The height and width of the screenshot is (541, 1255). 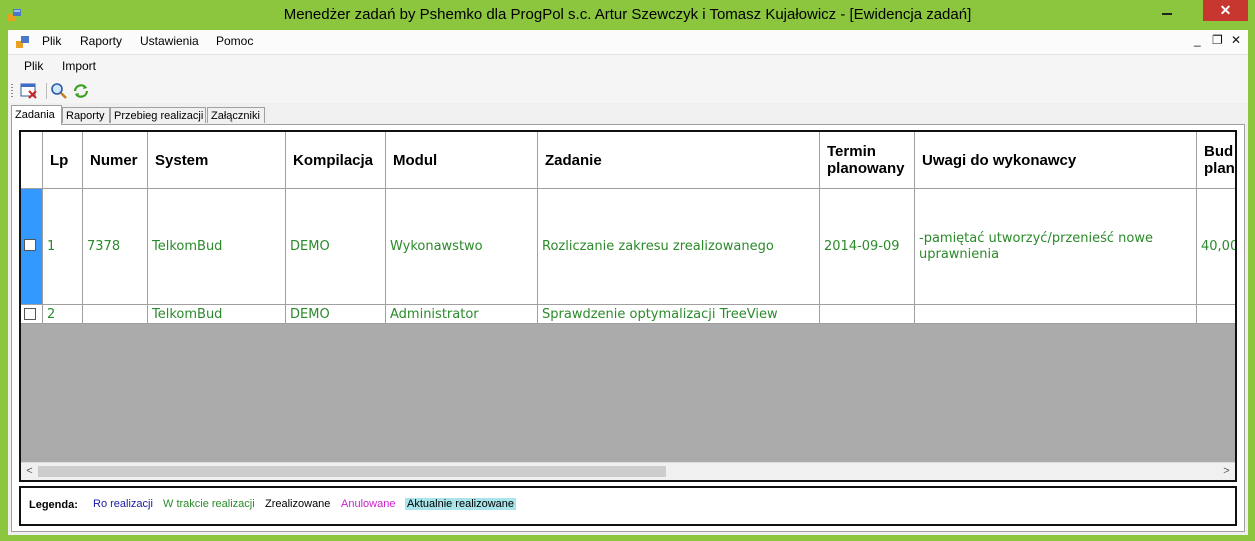 I want to click on cell-zadanie: Rozliczanie zakresu zrealizowanego, so click(x=679, y=246).